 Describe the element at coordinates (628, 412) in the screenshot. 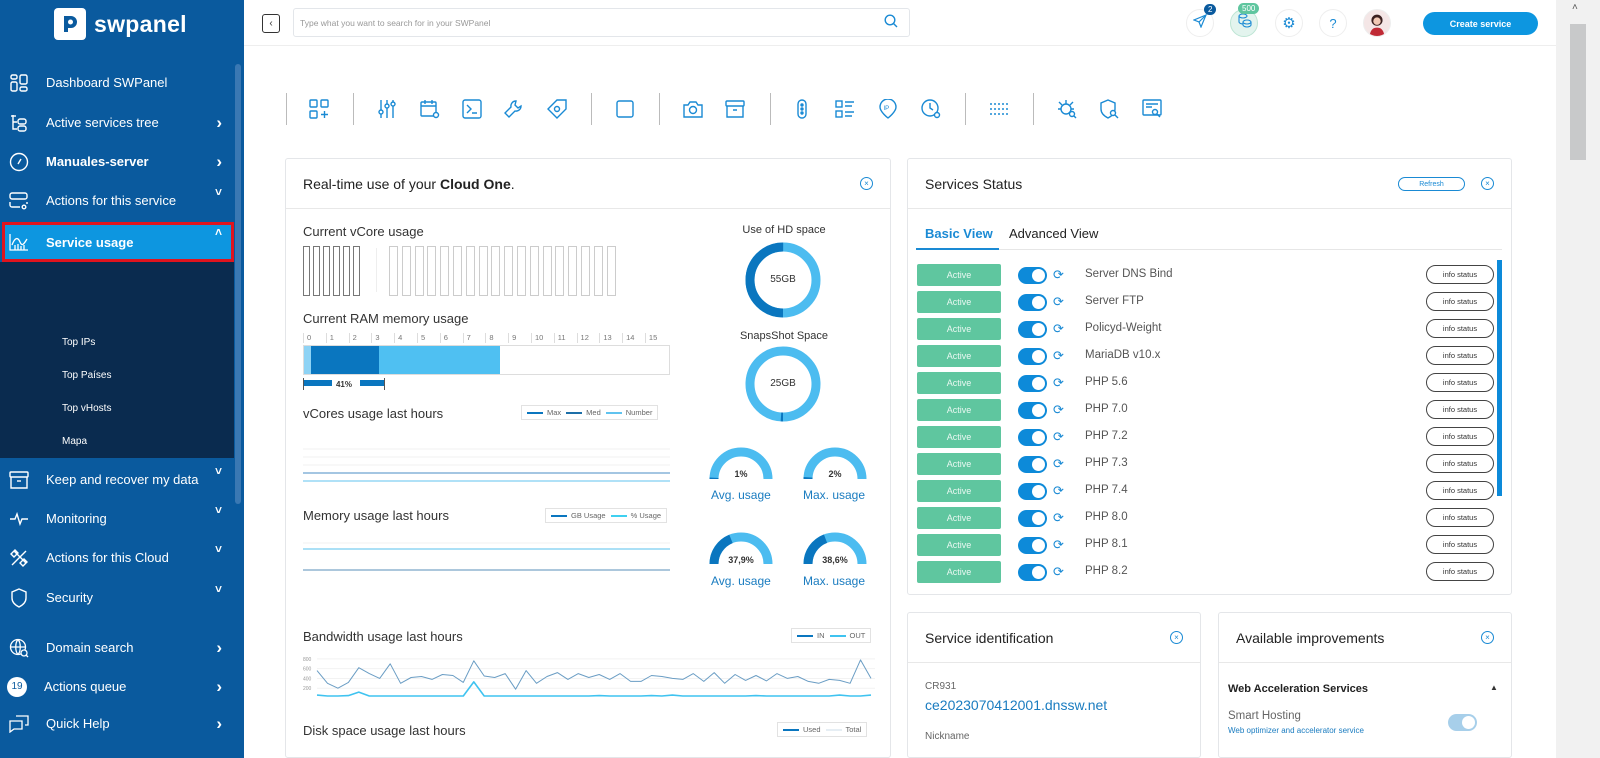

I see `legend-item: Number` at that location.